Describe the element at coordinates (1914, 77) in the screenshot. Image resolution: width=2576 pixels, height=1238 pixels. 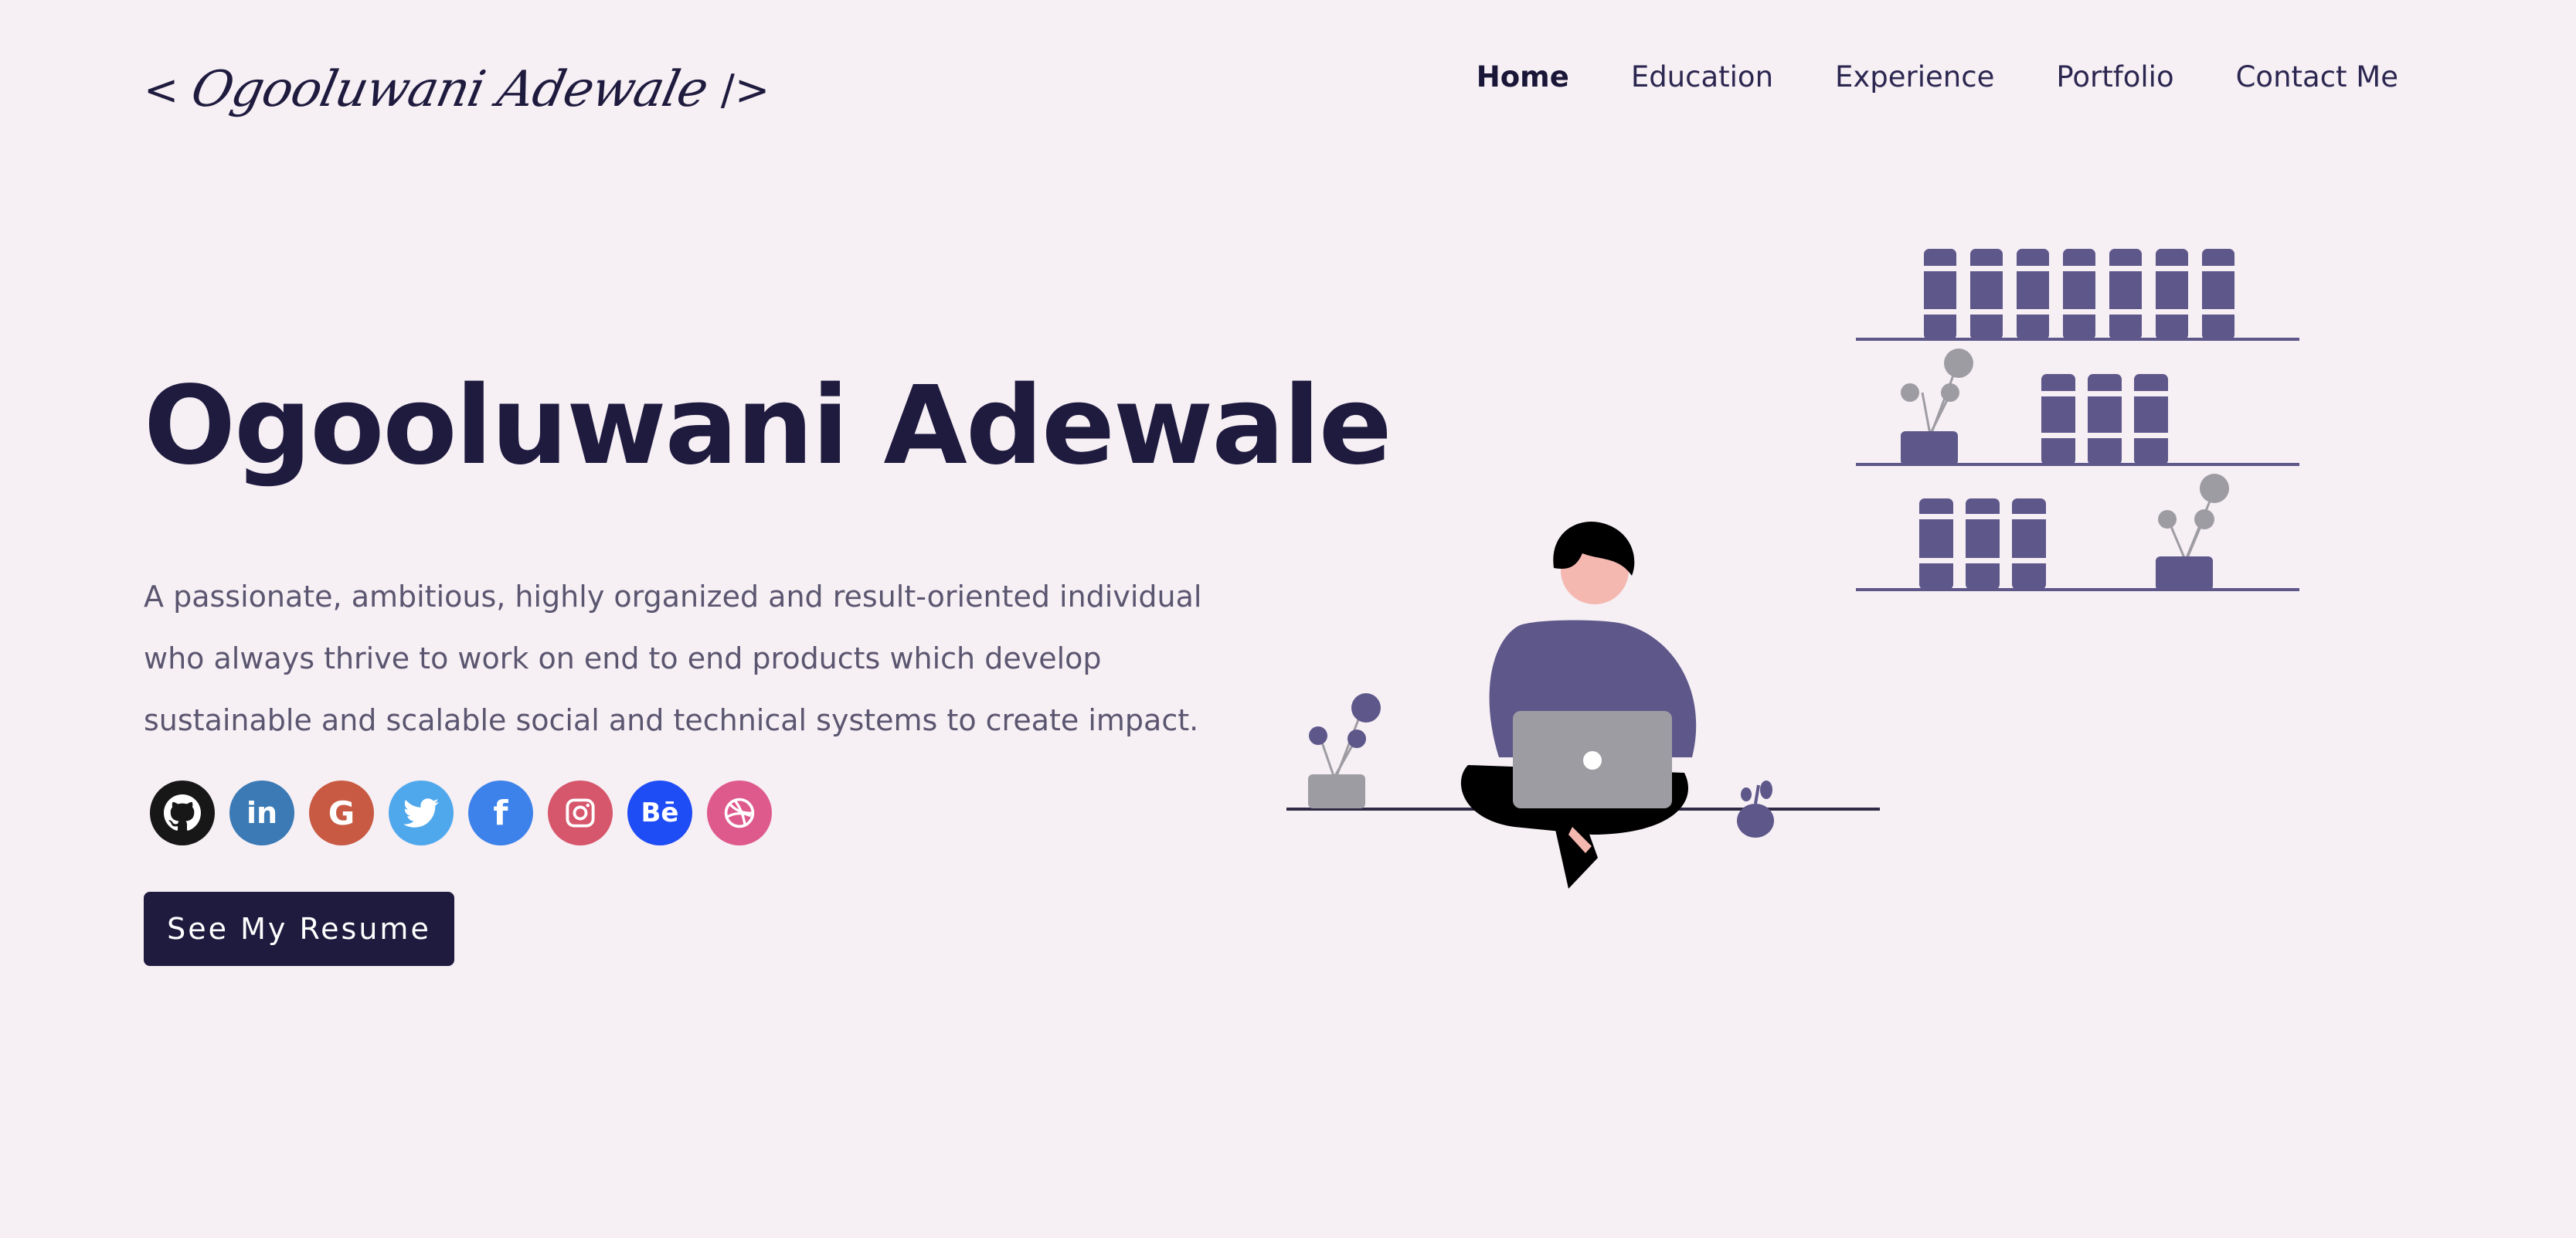
I see `nav-experience: Experience` at that location.